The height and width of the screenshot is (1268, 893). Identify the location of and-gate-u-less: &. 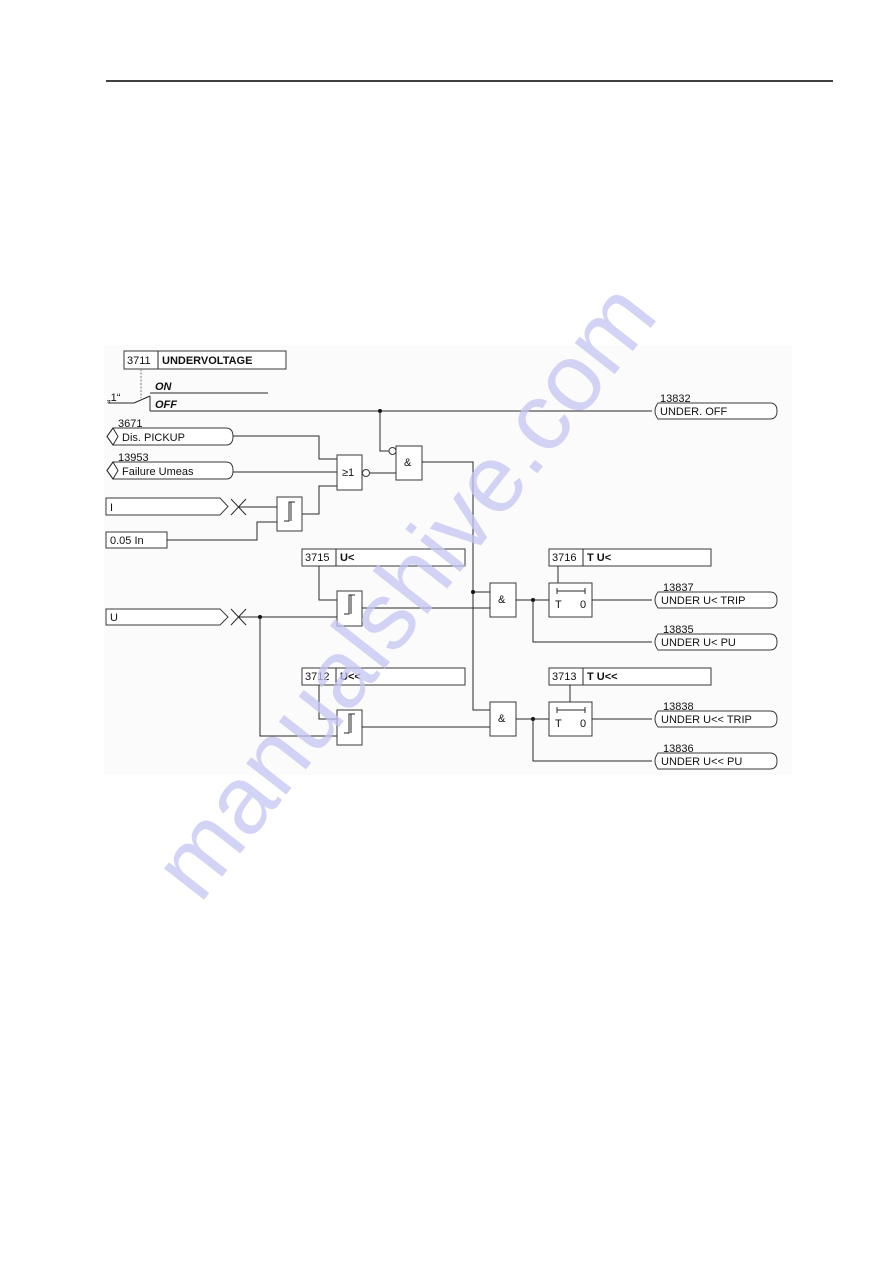
(503, 600).